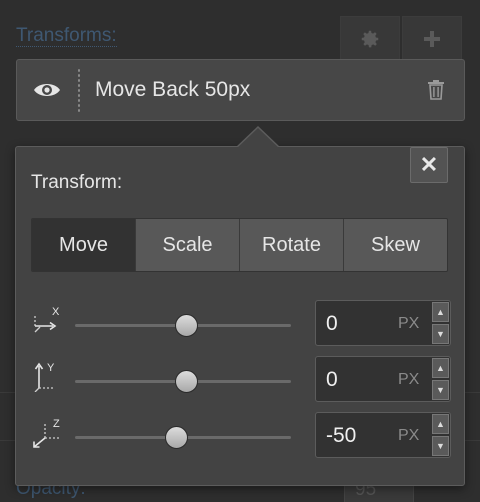 This screenshot has height=502, width=480. I want to click on move-y-icon: Y, so click(44, 377).